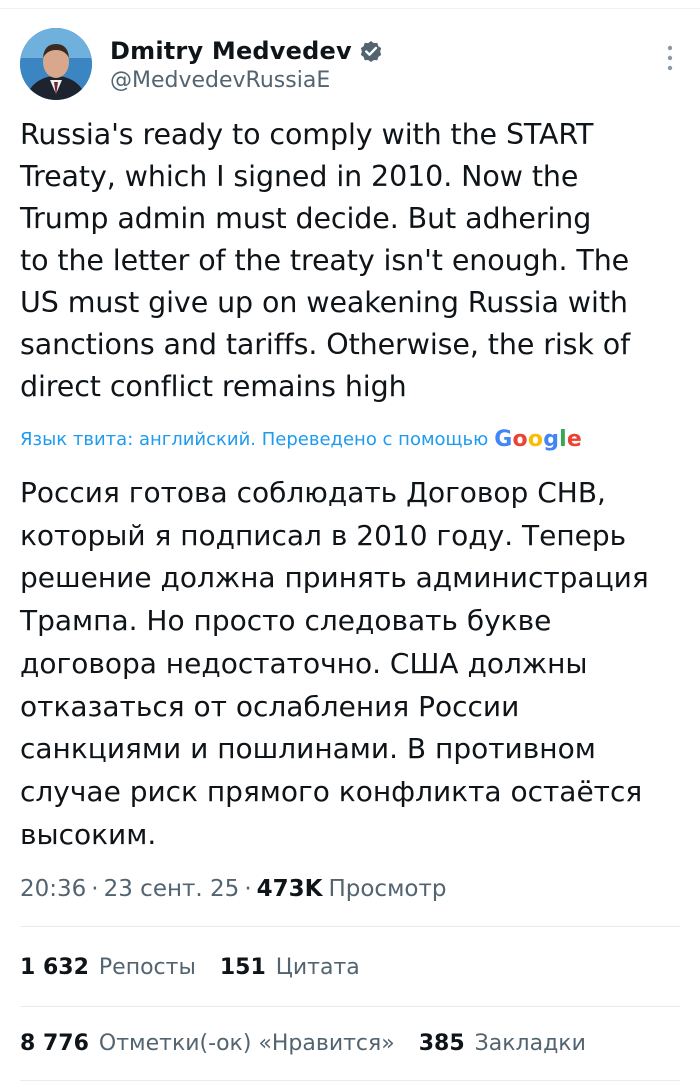 Image resolution: width=700 pixels, height=1087 pixels. What do you see at coordinates (246, 1043) in the screenshot?
I see `likes-label: Отметки(-ок) «Нравится»` at bounding box center [246, 1043].